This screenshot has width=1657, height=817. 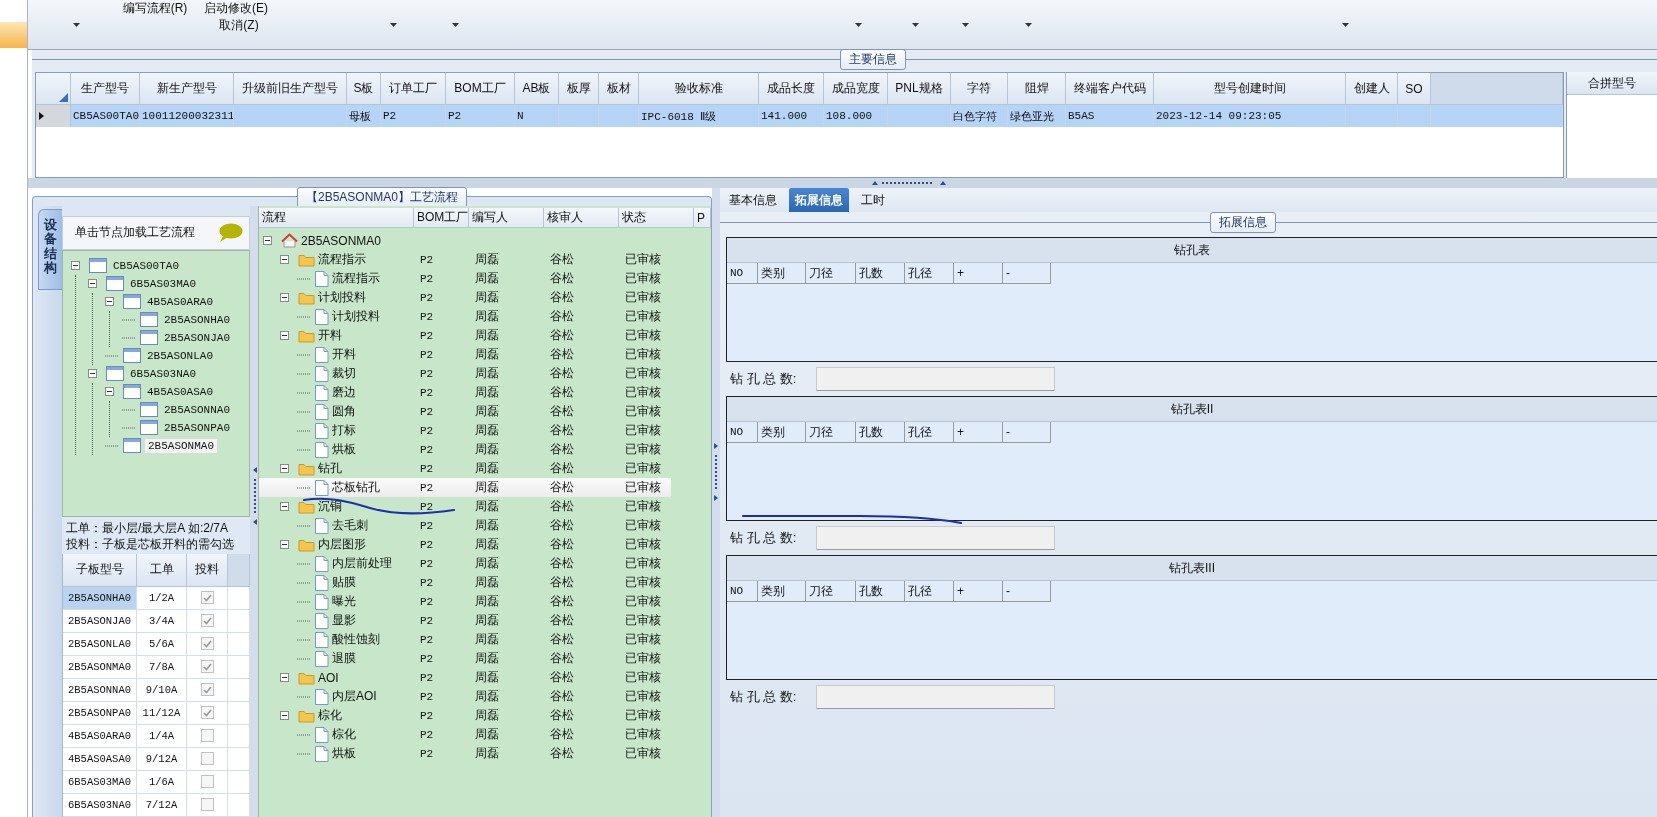 I want to click on tree-node: 2B5ASONPA0, so click(x=197, y=427).